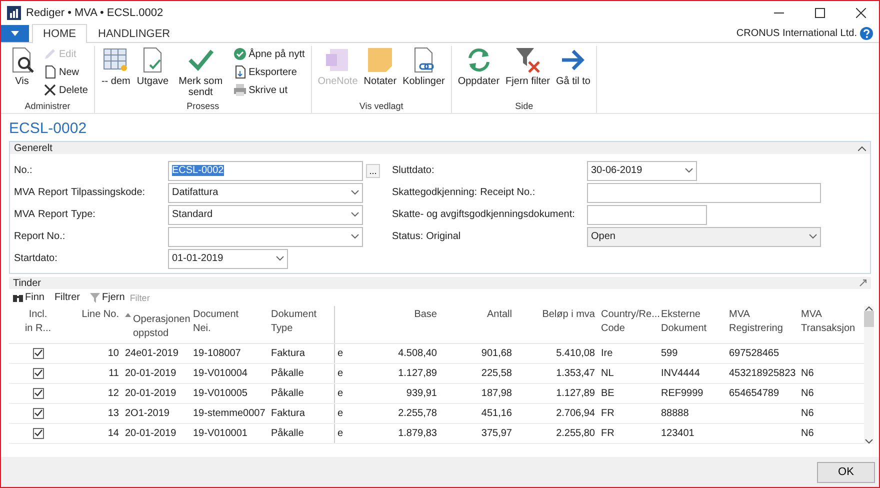  What do you see at coordinates (36, 258) in the screenshot?
I see `field-label: Startdato:` at bounding box center [36, 258].